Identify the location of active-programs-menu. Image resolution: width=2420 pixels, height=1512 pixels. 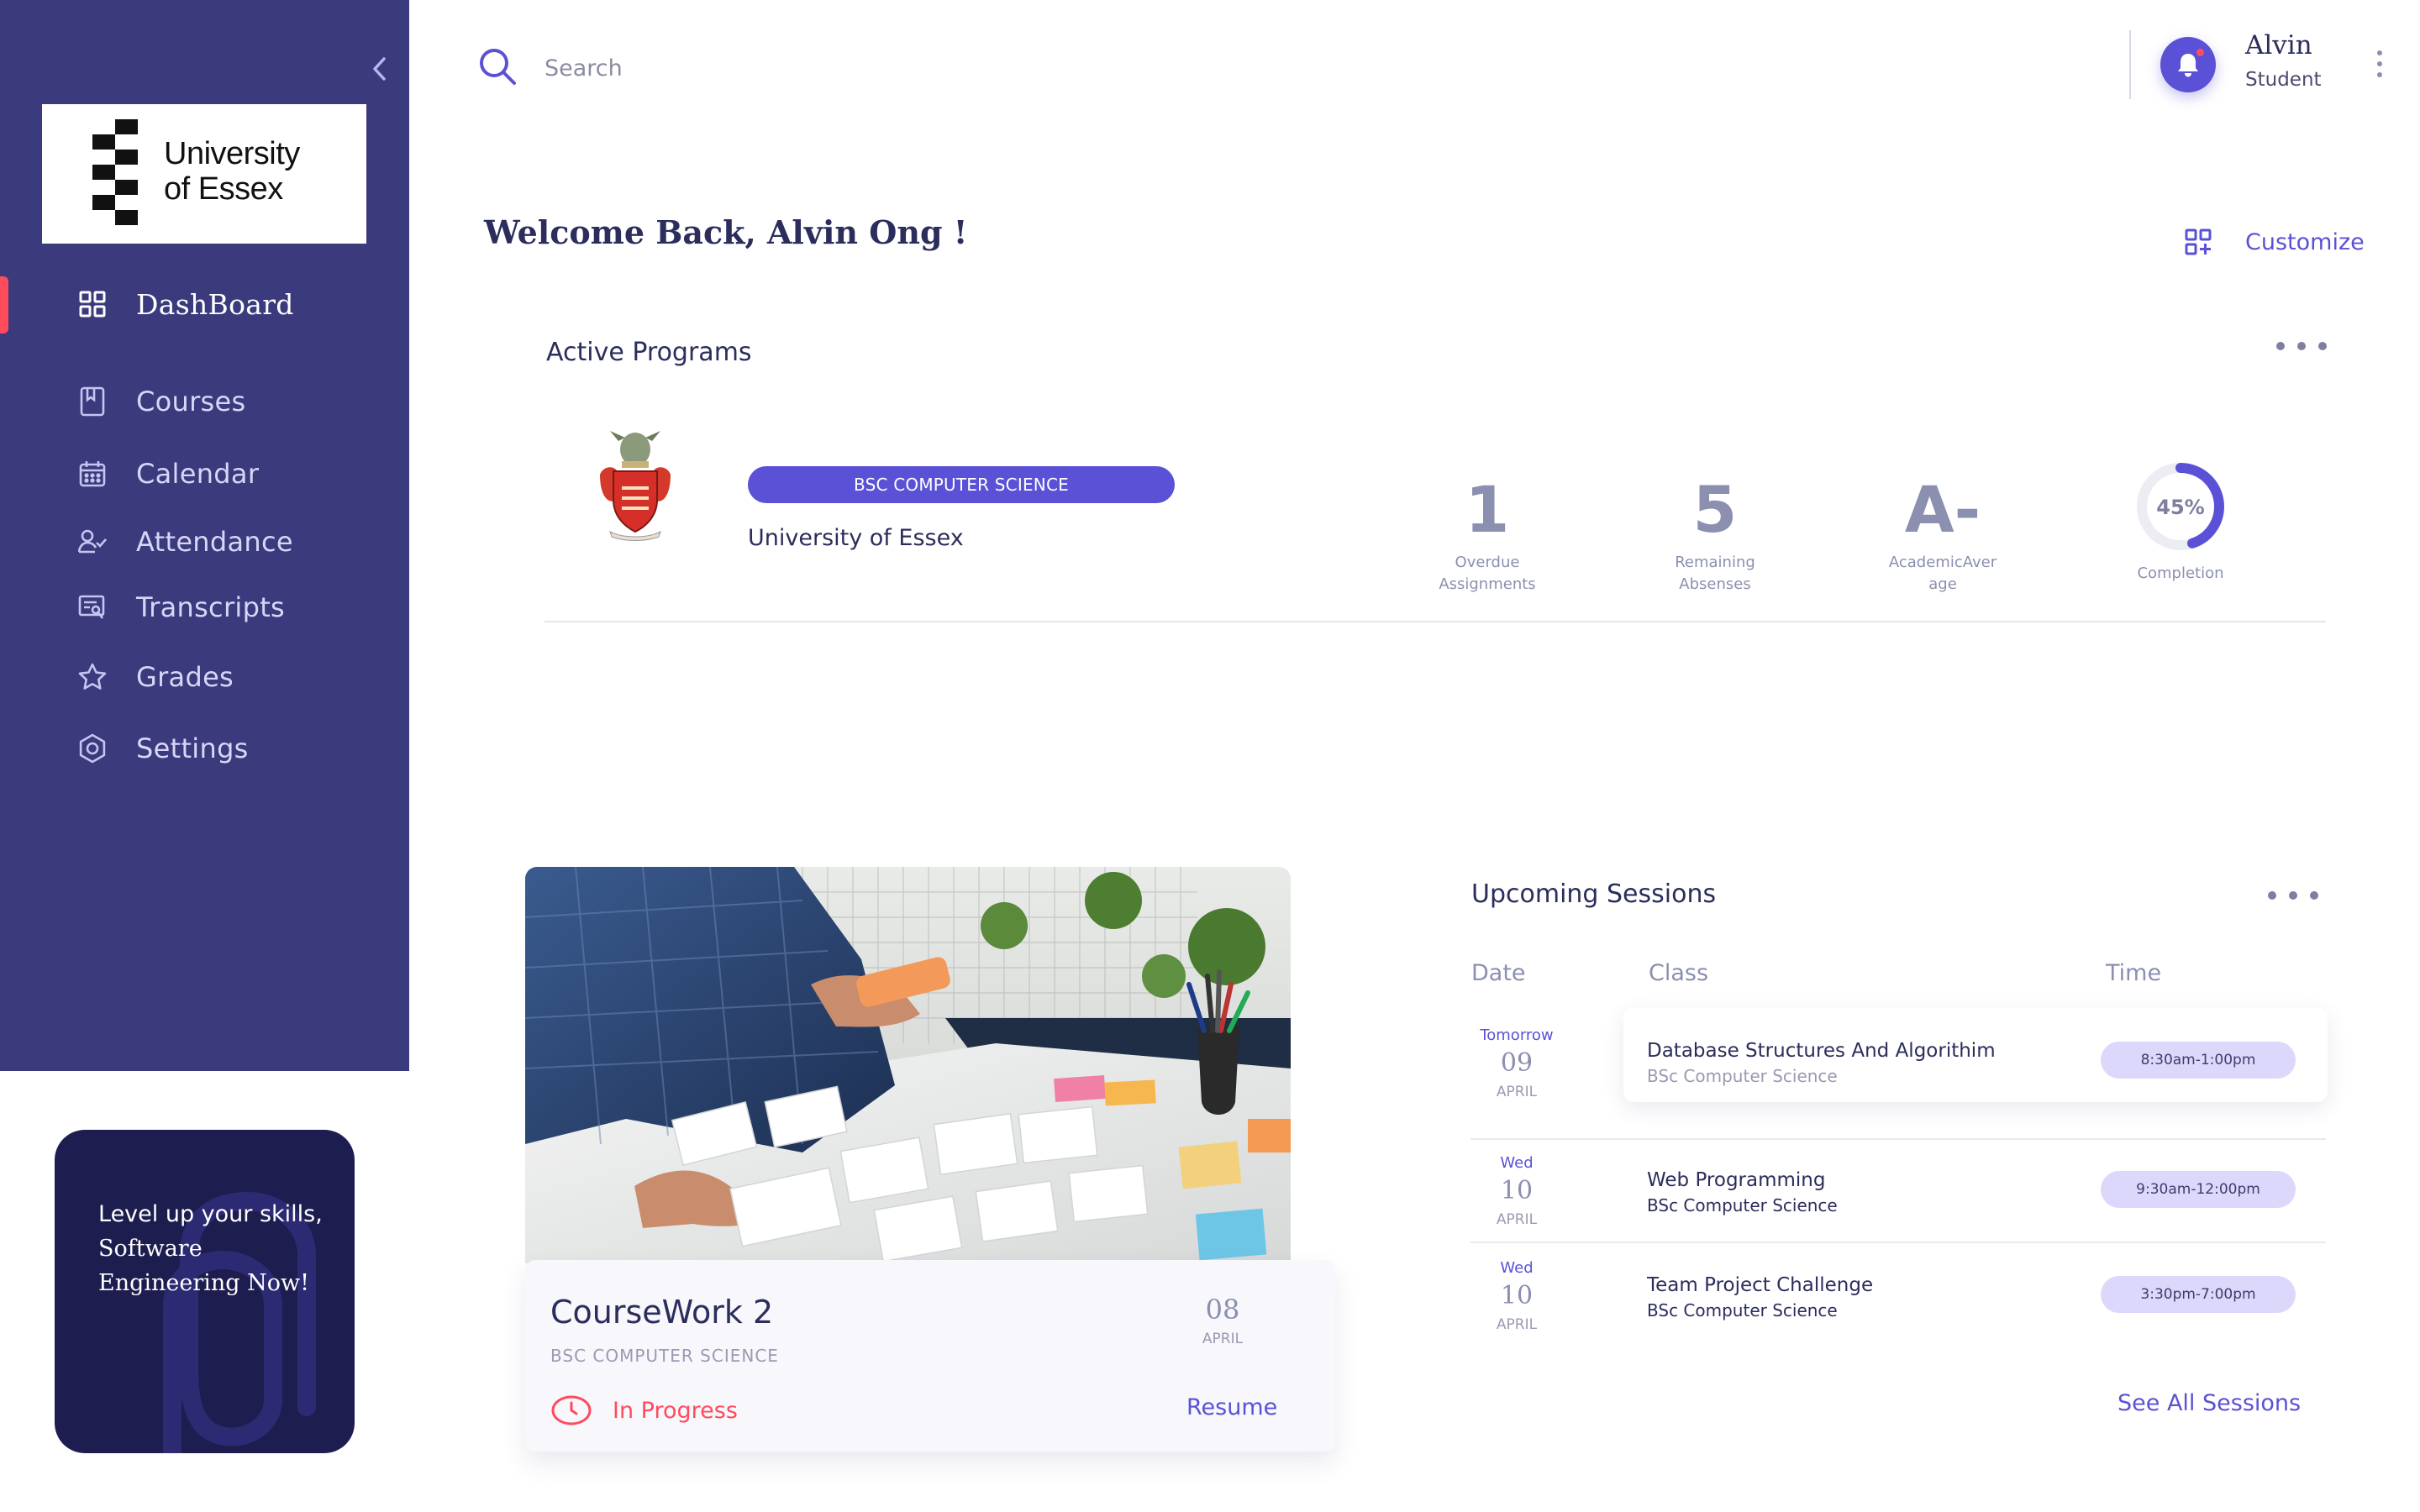
(2301, 346).